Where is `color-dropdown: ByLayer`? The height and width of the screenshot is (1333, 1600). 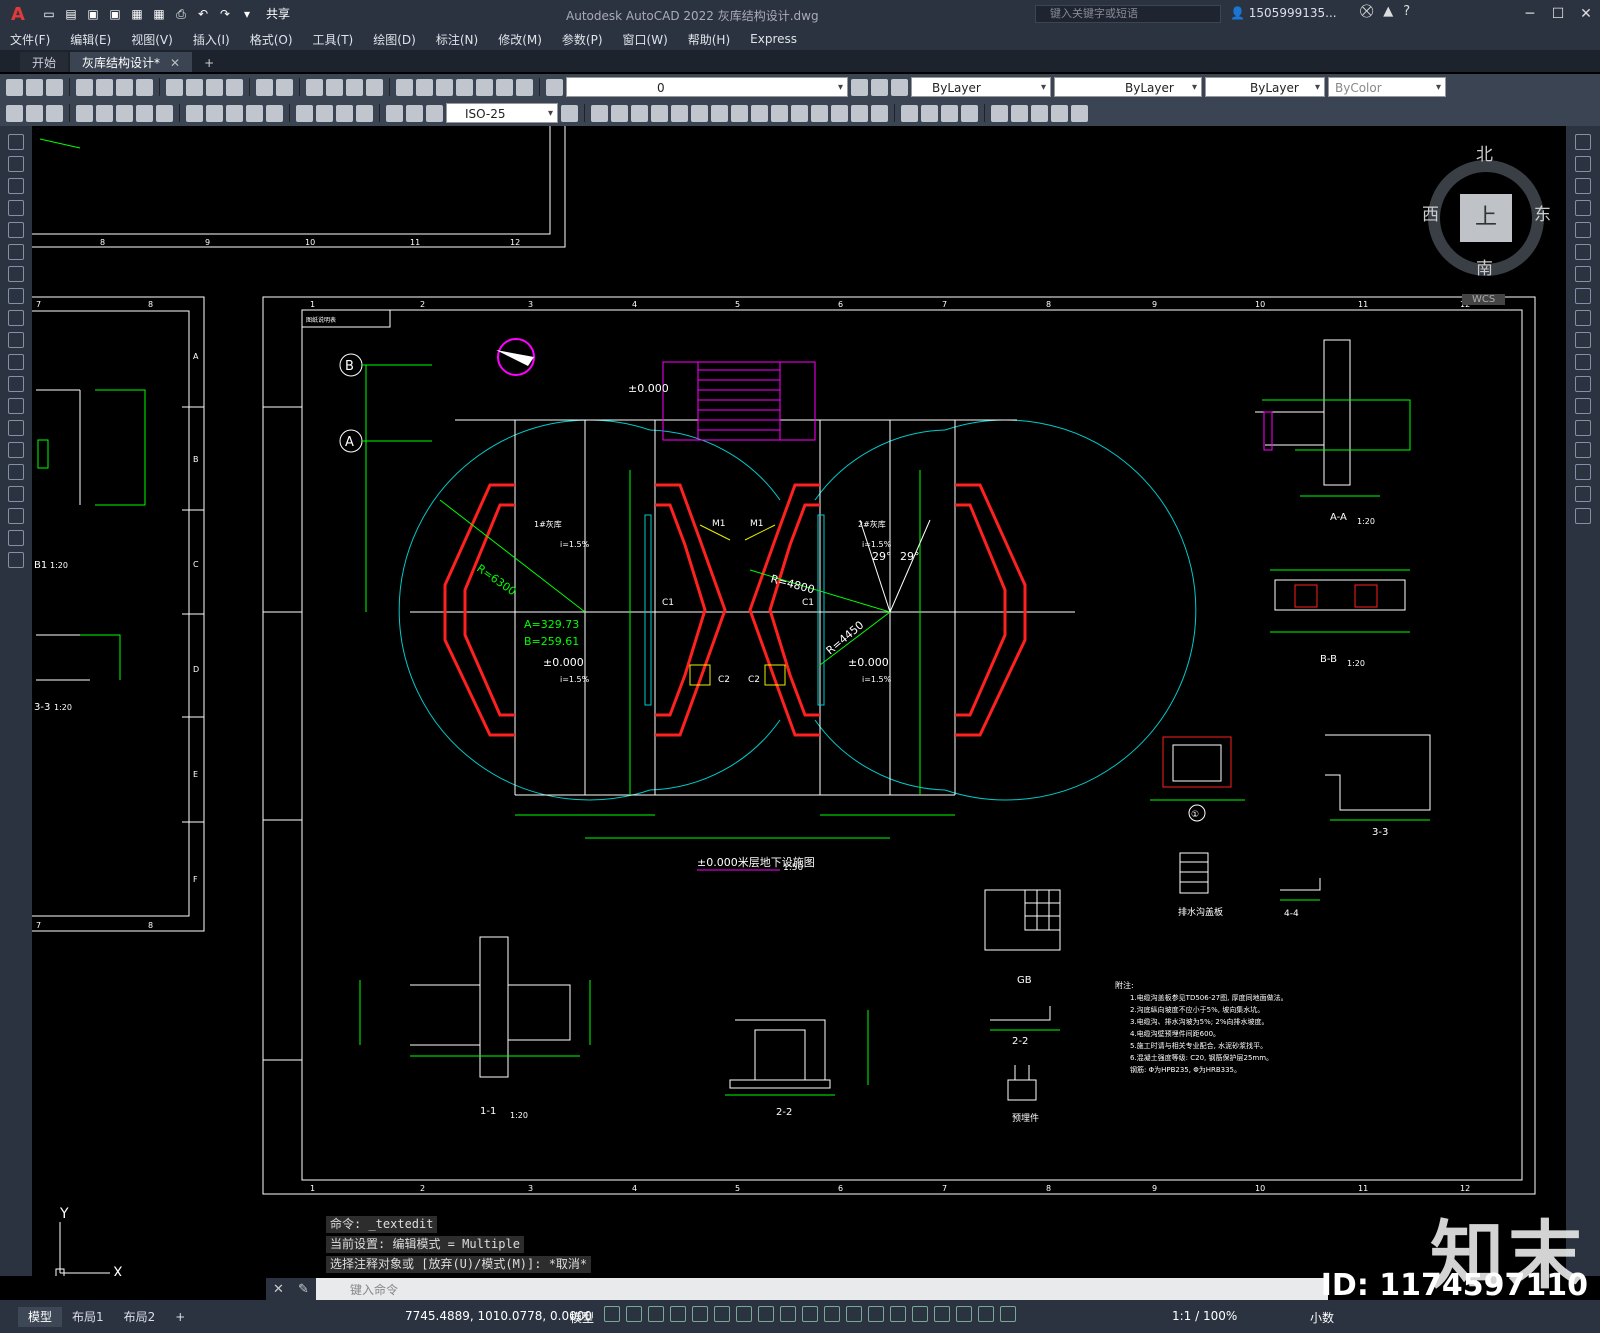 color-dropdown: ByLayer is located at coordinates (981, 87).